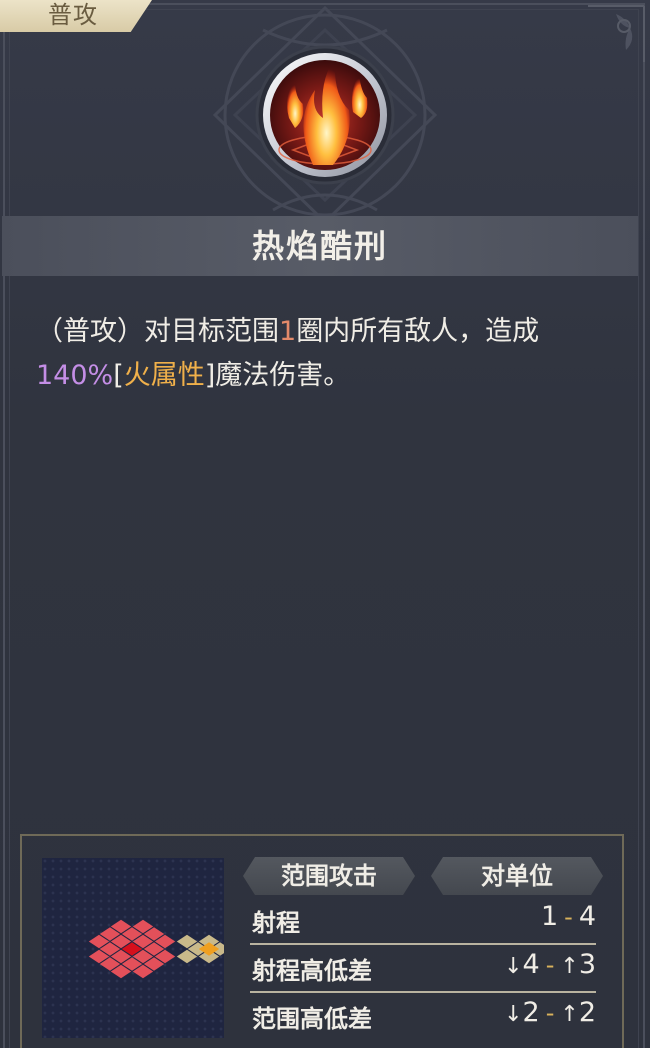 This screenshot has height=1048, width=650. Describe the element at coordinates (423, 1017) in the screenshot. I see `stat-row-area-height: 范围高低差 ↓2- ↑2` at that location.